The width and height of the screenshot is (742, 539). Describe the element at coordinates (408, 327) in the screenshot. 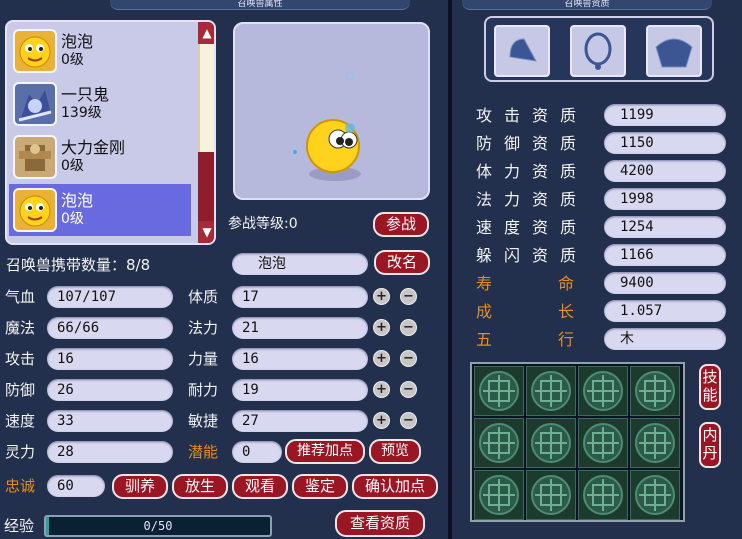

I see `magic-minus-button: −` at that location.